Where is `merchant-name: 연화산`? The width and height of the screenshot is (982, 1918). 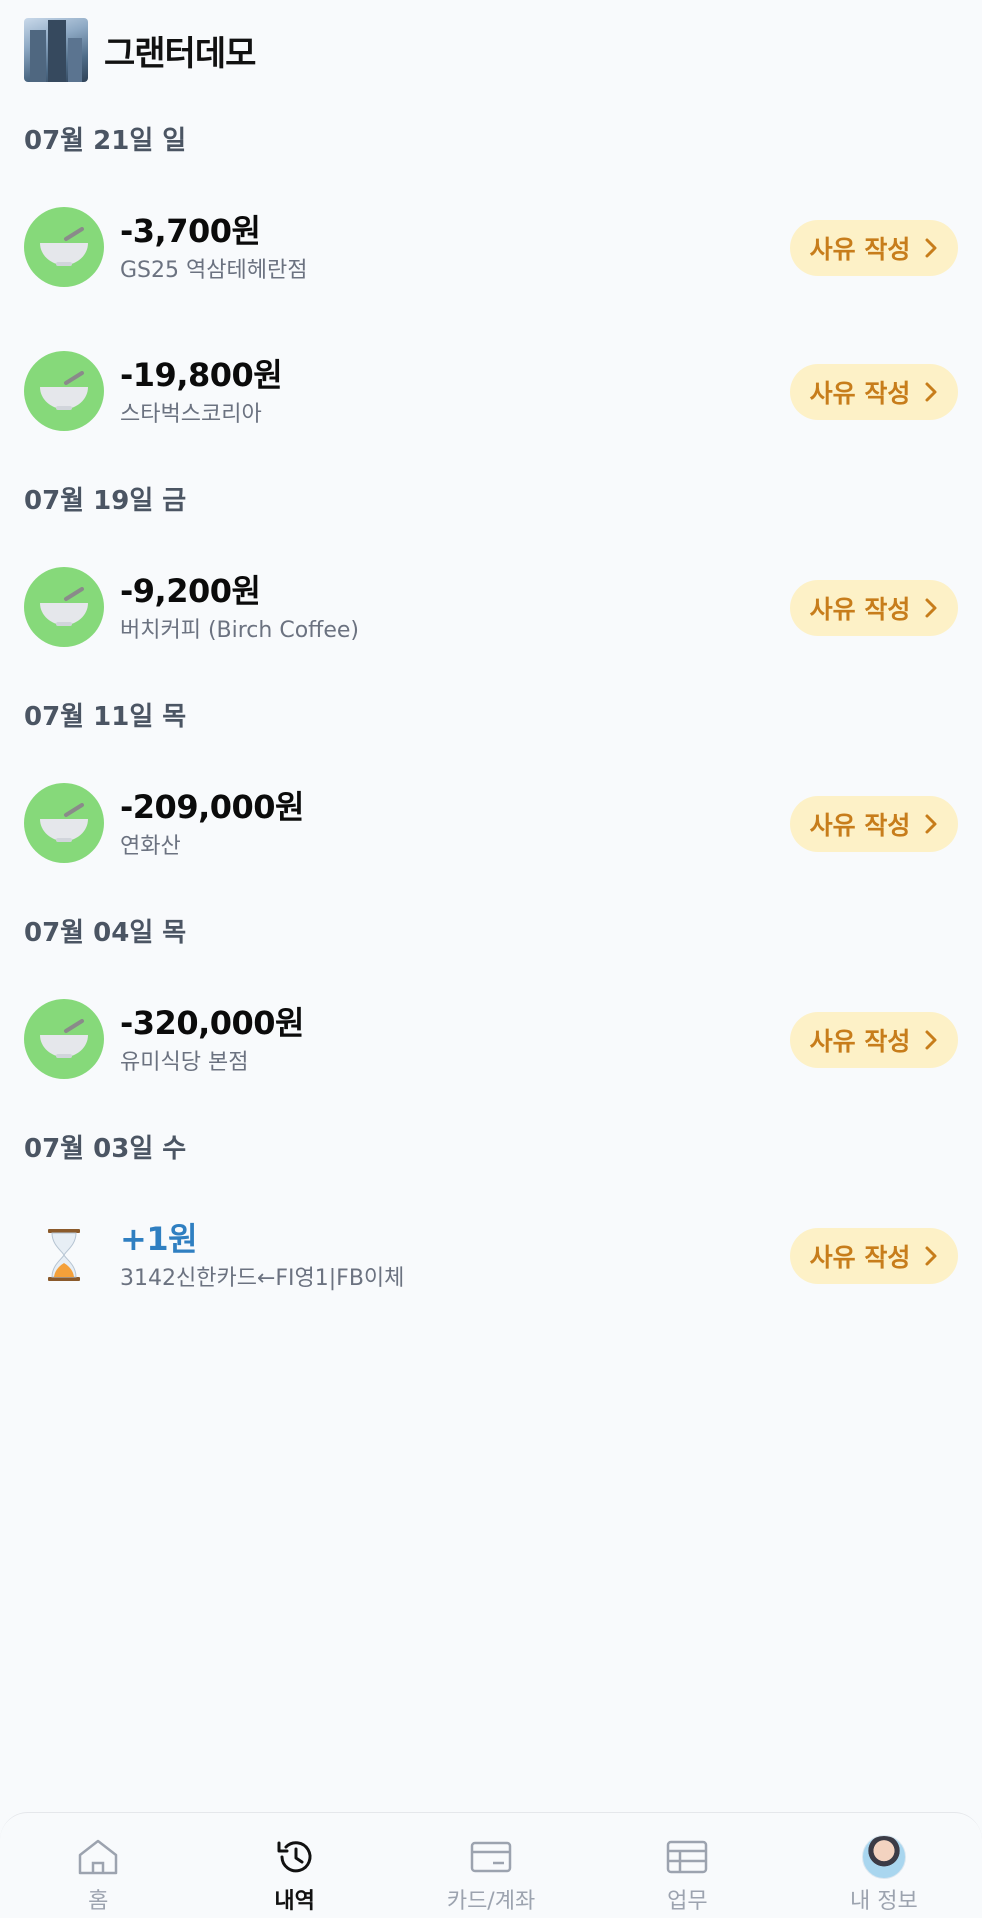
merchant-name: 연화산 is located at coordinates (150, 846).